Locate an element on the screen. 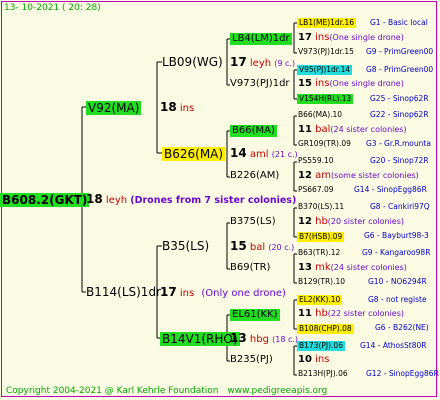 Image resolution: width=440 pixels, height=400 pixels. ds-id: B35(LS) is located at coordinates (185, 246).